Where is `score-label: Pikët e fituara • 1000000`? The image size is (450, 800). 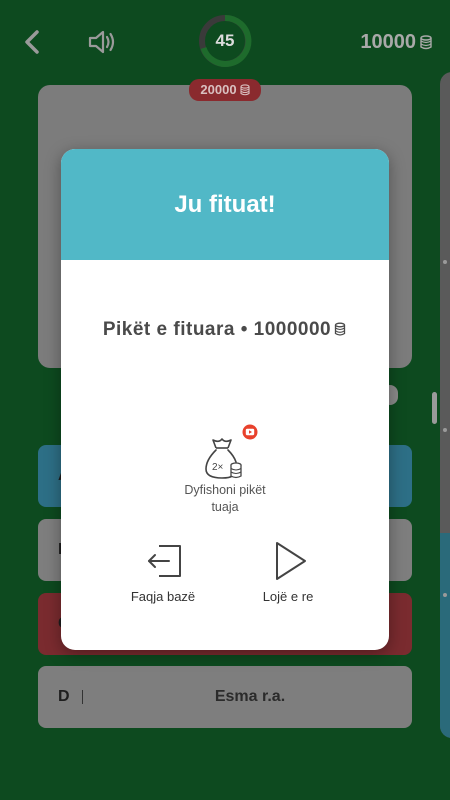
score-label: Pikët e fituara • 1000000 is located at coordinates (217, 329).